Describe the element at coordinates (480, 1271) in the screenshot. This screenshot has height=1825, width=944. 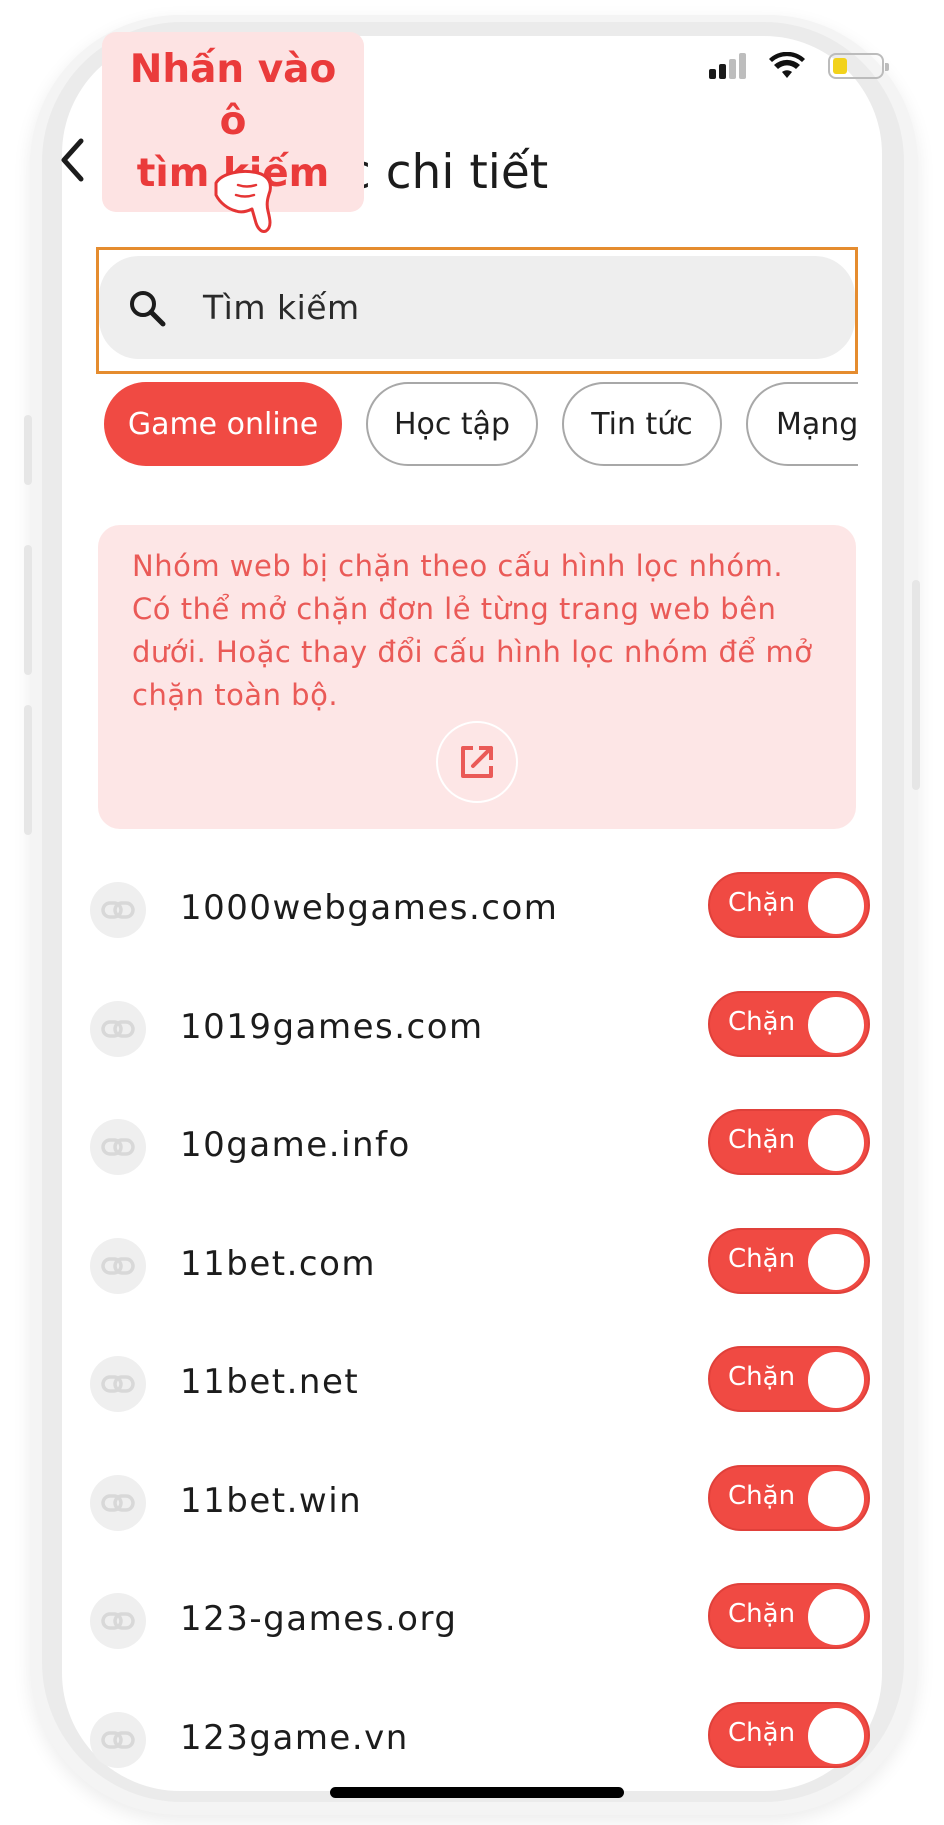
I see `site-row: 11bet.com Chặn` at that location.